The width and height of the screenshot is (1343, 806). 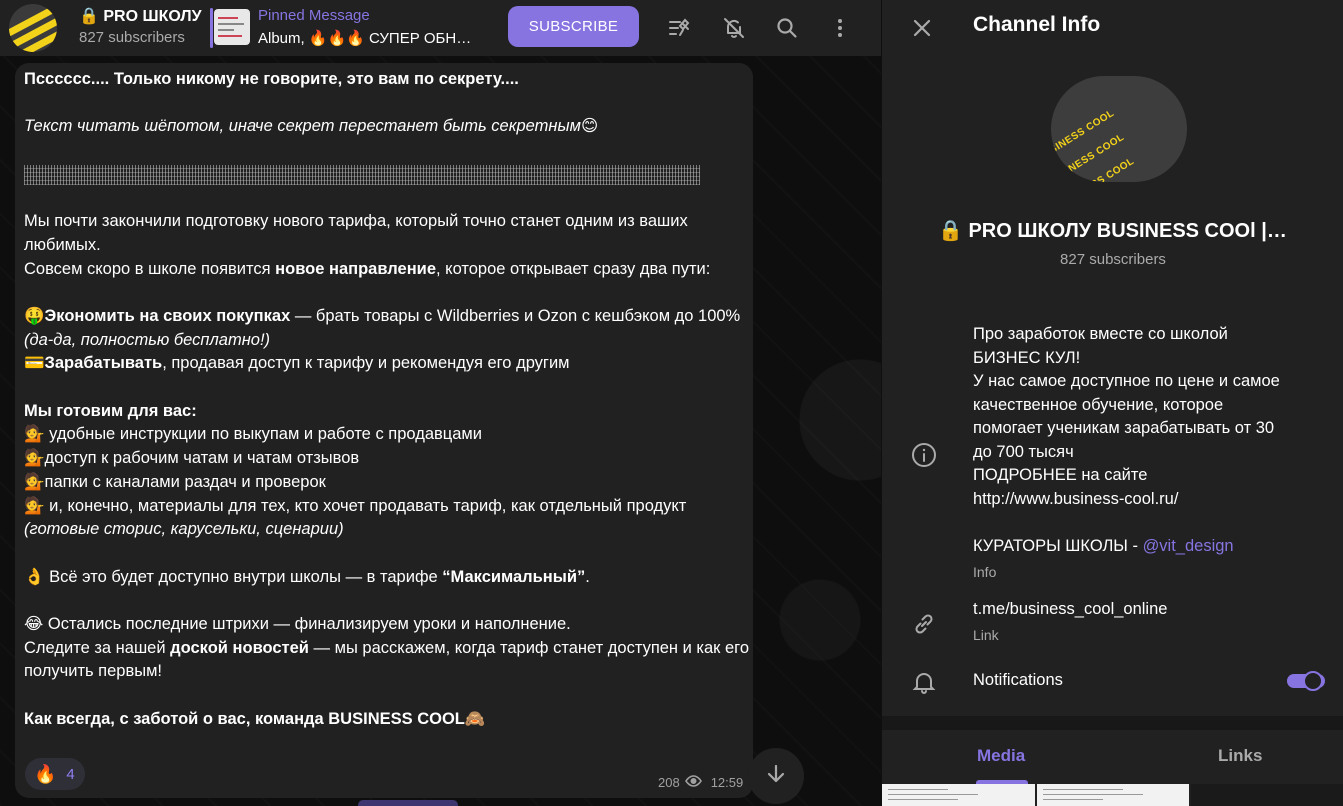 I want to click on message-time: 12:59, so click(x=727, y=782).